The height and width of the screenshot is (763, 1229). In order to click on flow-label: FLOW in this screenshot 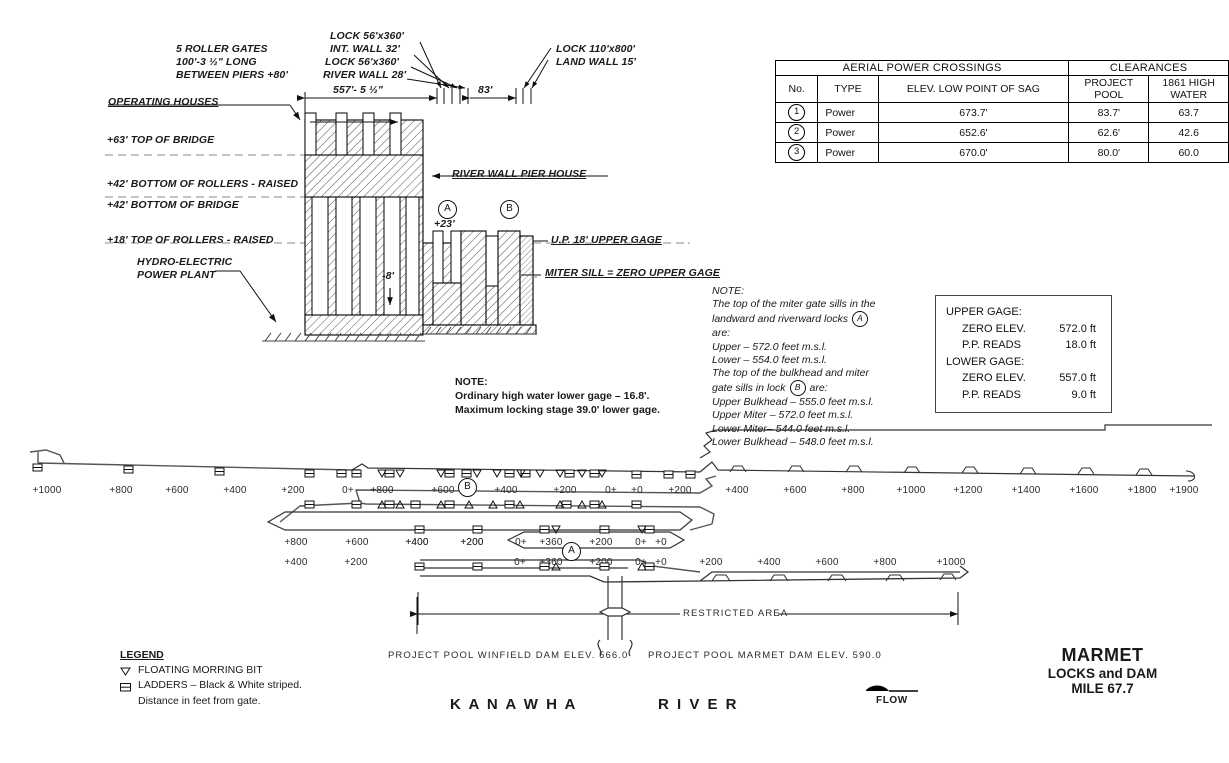, I will do `click(892, 700)`.